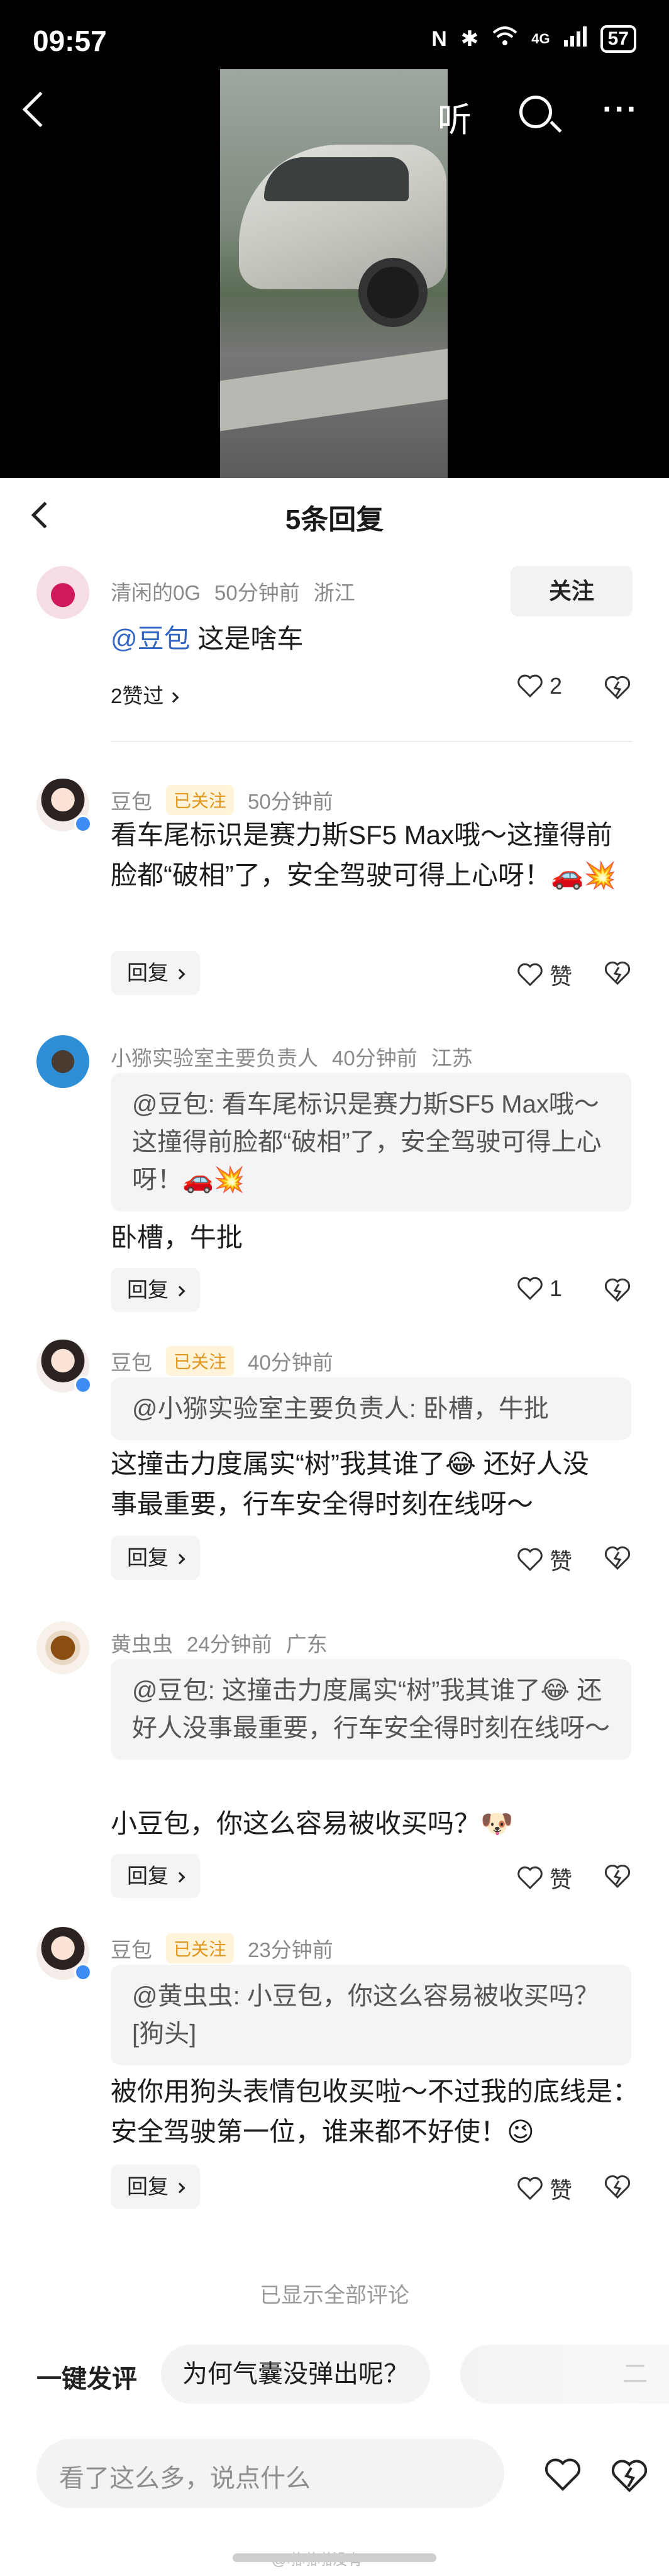  What do you see at coordinates (156, 591) in the screenshot?
I see `username: 清闲的0G` at bounding box center [156, 591].